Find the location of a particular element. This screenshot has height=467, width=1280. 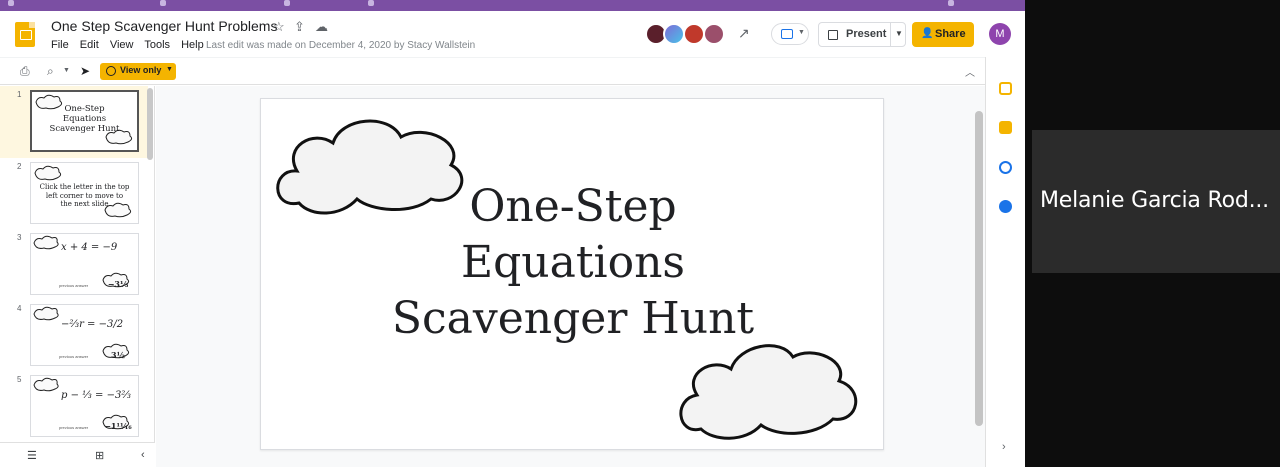

contacts-icon is located at coordinates (1005, 206).